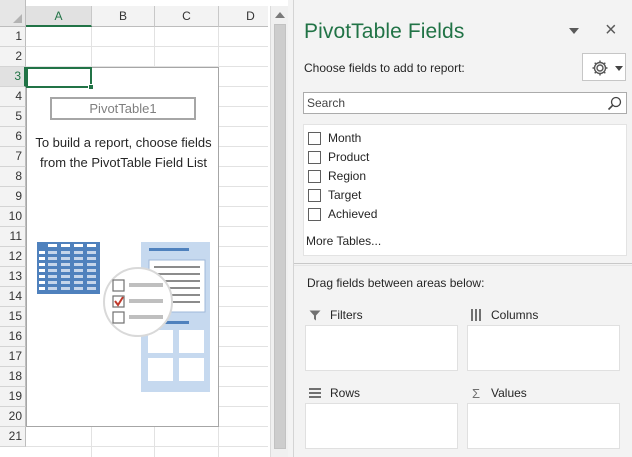 Image resolution: width=632 pixels, height=457 pixels. I want to click on column-header-a: A, so click(59, 16).